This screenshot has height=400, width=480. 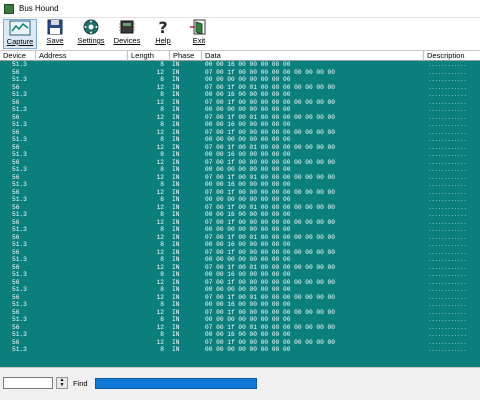 I want to click on column-header-address: Address, so click(x=82, y=56).